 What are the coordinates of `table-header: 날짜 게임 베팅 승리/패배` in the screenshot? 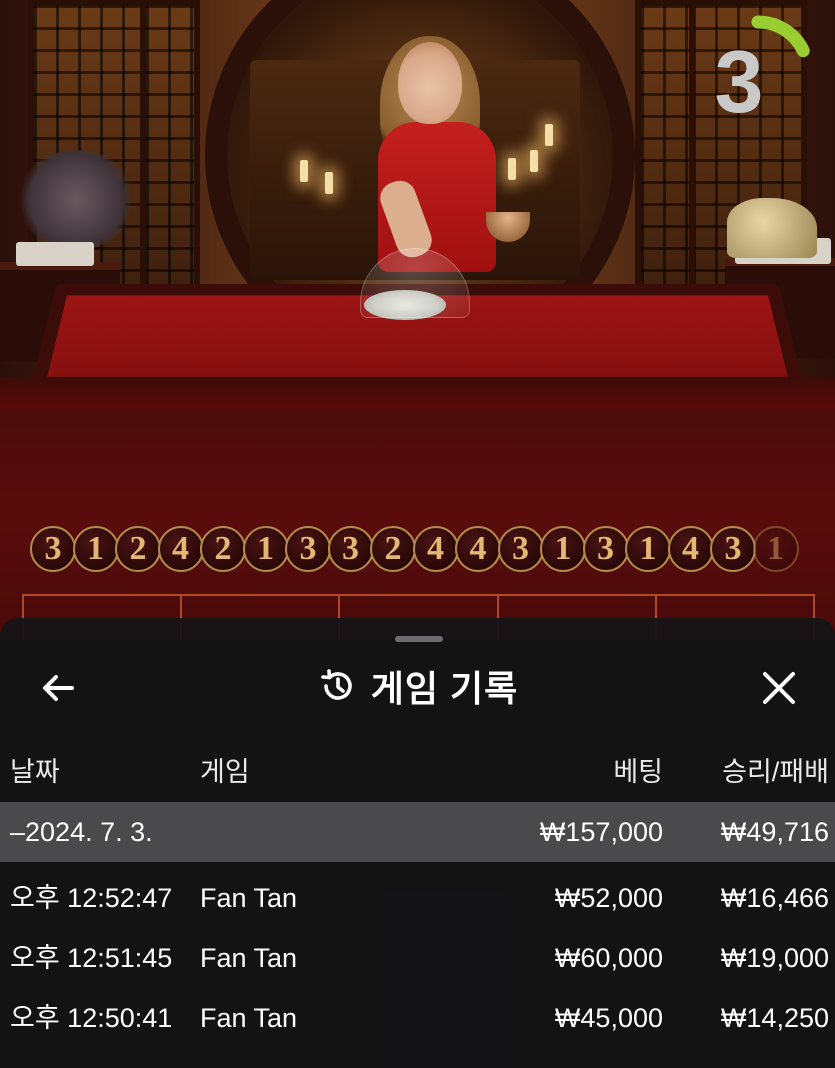 It's located at (417, 773).